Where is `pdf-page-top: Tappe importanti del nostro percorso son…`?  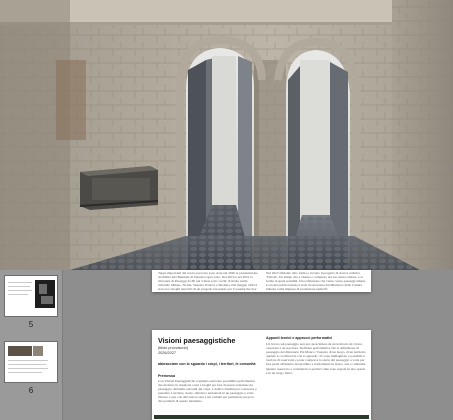
pdf-page-top: Tappe importanti del nostro percorso son… is located at coordinates (261, 281).